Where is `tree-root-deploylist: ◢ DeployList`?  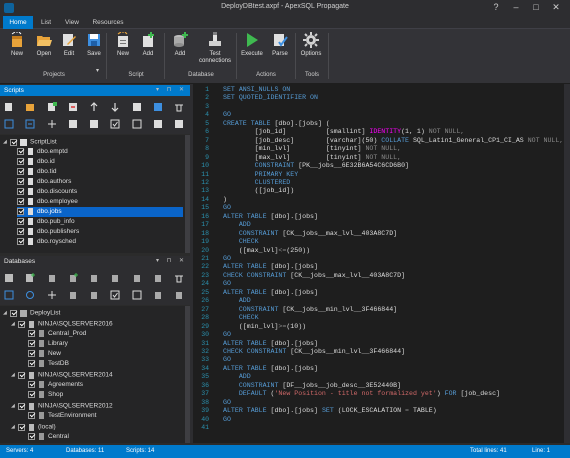
tree-root-deploylist: ◢ DeployList is located at coordinates (31, 313).